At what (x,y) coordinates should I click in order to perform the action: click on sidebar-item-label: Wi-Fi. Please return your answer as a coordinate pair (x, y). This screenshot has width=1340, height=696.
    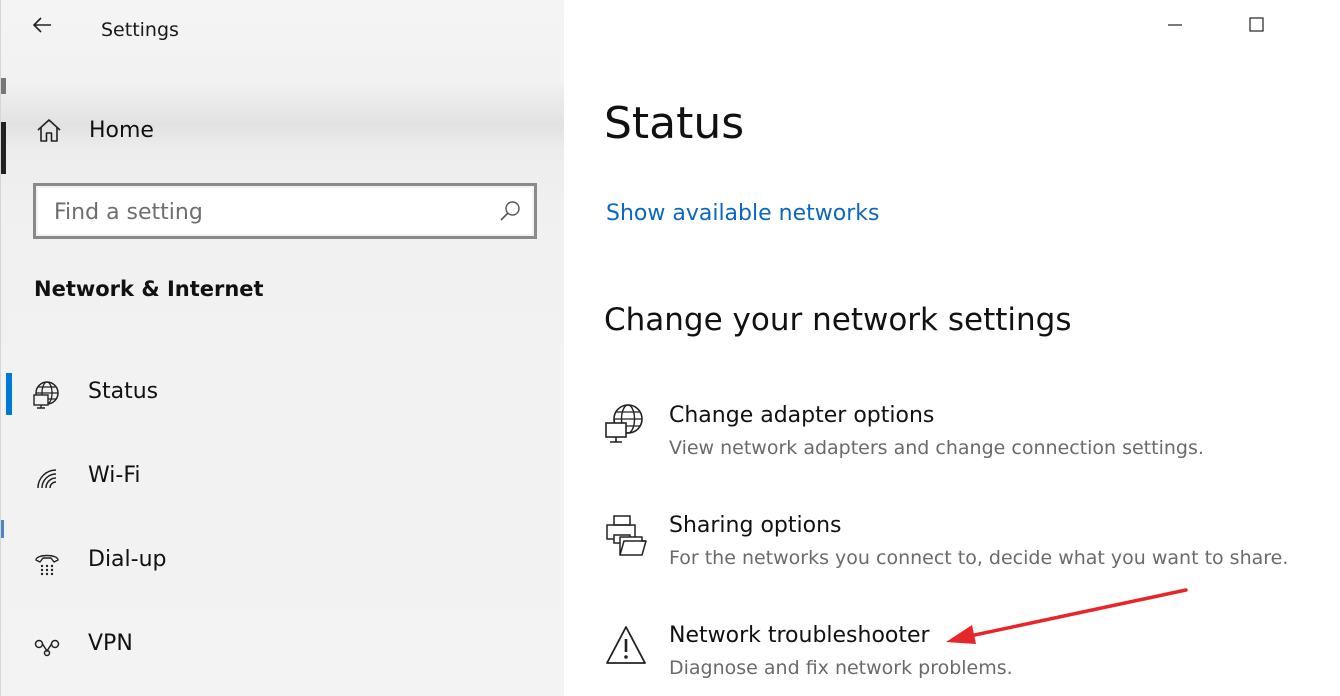
    Looking at the image, I should click on (114, 475).